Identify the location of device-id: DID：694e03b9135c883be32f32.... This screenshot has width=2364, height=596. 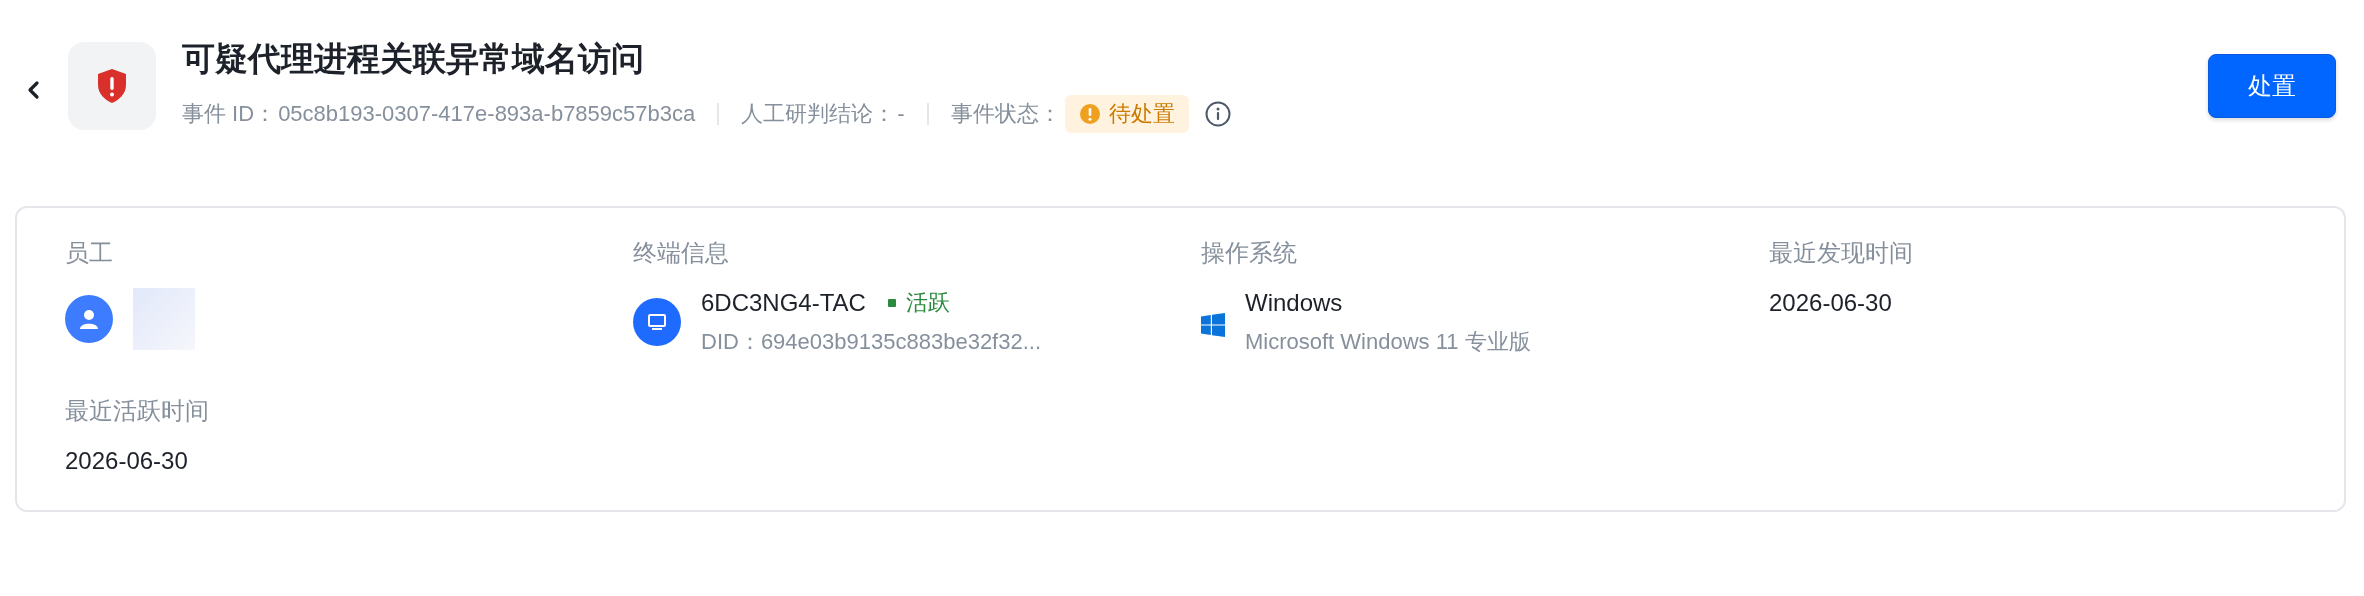
(871, 342).